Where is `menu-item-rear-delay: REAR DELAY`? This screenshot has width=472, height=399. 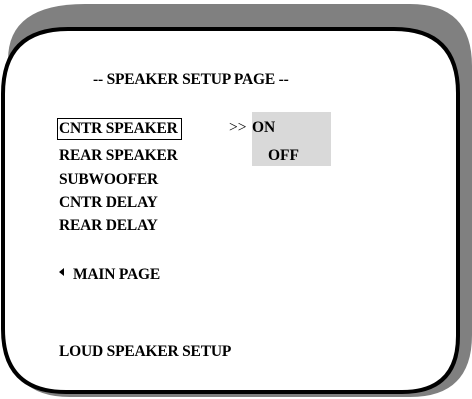 menu-item-rear-delay: REAR DELAY is located at coordinates (108, 226).